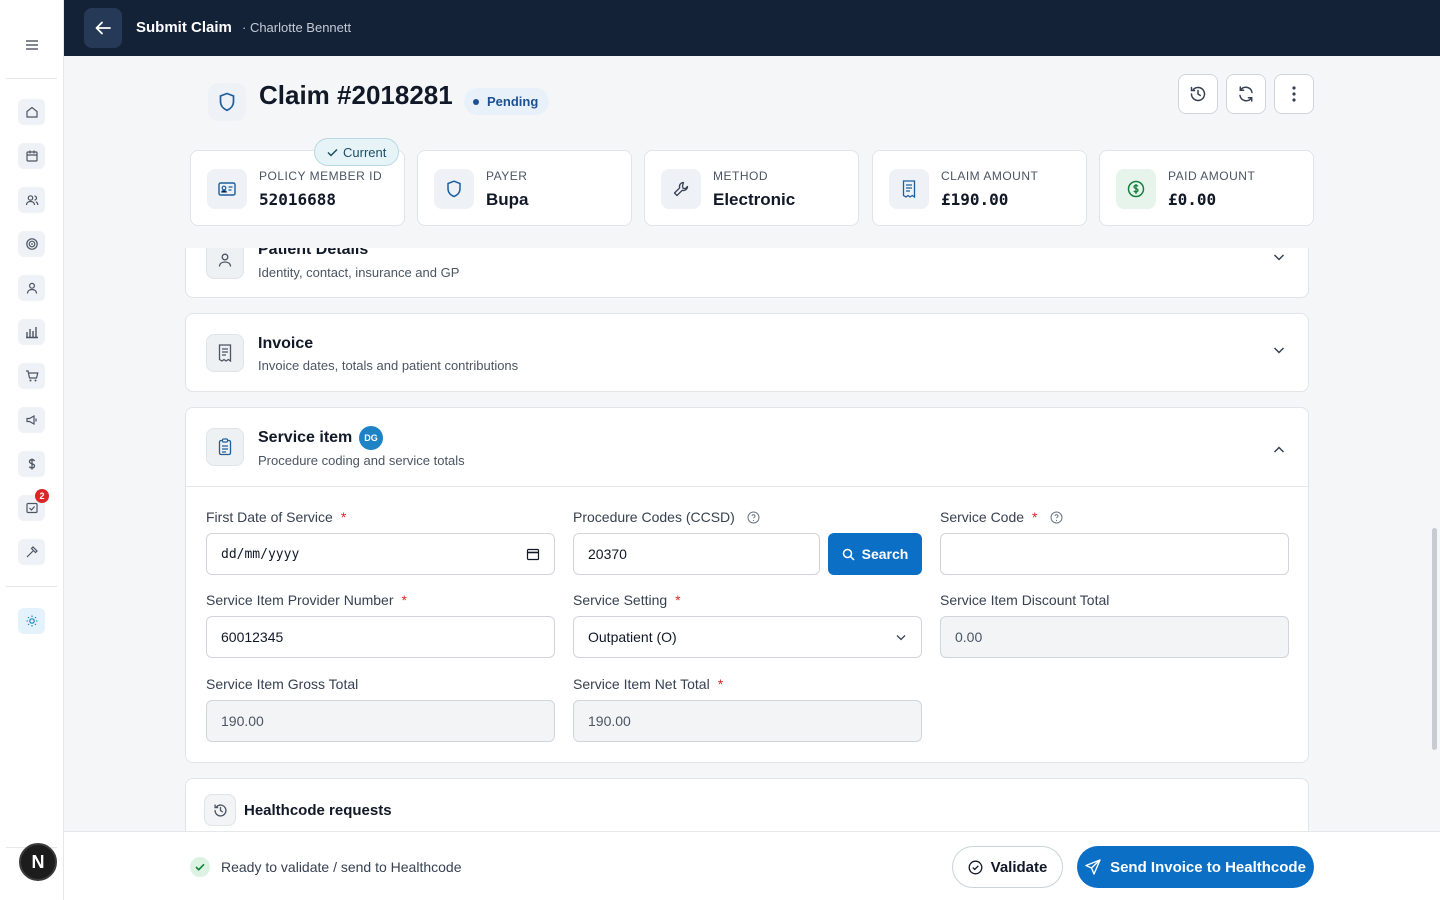 The width and height of the screenshot is (1440, 900). I want to click on sidebar-divider, so click(31, 586).